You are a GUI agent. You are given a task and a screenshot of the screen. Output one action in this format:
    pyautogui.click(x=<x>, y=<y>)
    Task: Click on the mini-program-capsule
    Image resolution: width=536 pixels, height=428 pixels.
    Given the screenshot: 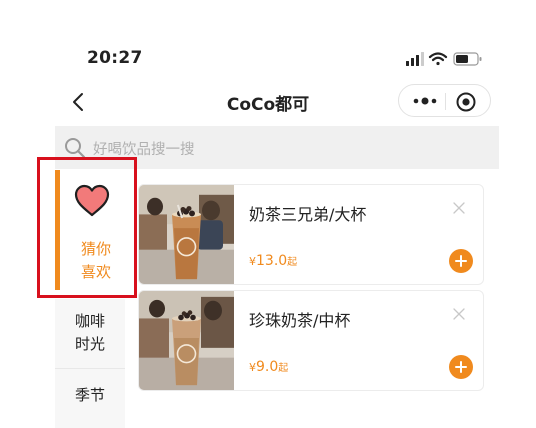 What is the action you would take?
    pyautogui.click(x=444, y=100)
    